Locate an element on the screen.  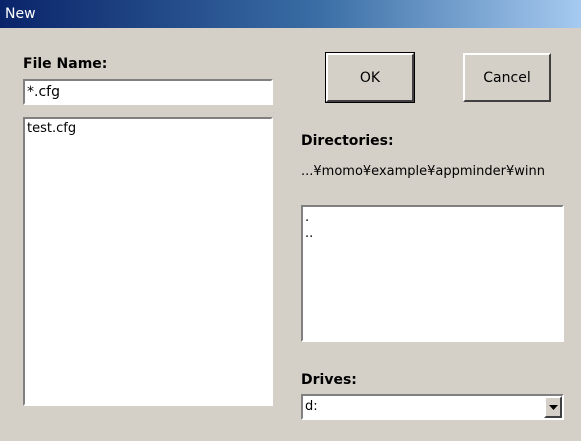
ok-button: OK is located at coordinates (370, 77).